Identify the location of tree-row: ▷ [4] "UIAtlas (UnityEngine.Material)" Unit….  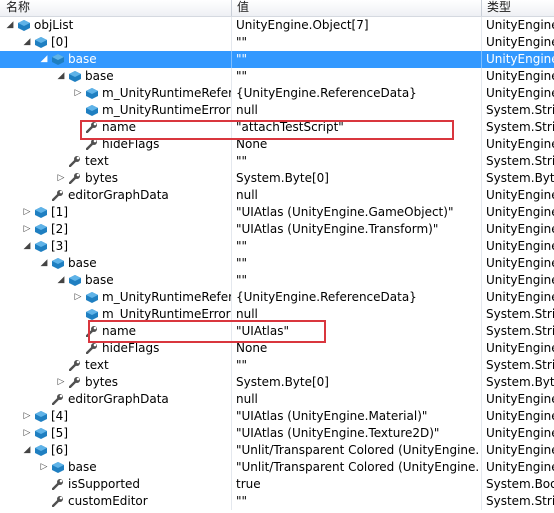
(277, 416).